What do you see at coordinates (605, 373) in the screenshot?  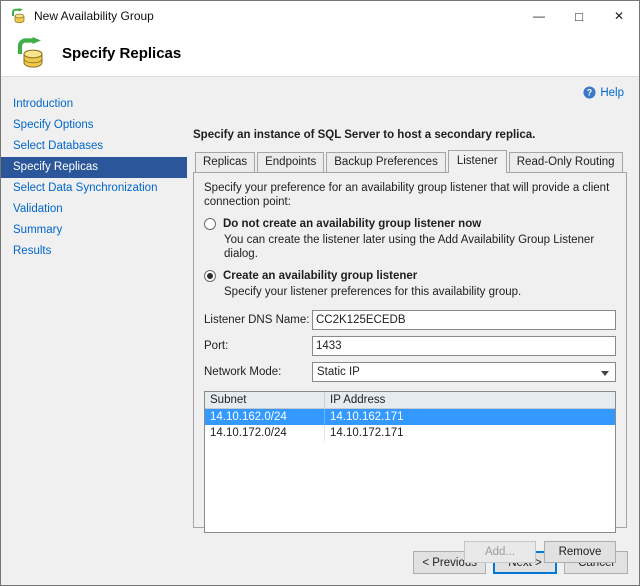 I see `chevron-down-icon` at bounding box center [605, 373].